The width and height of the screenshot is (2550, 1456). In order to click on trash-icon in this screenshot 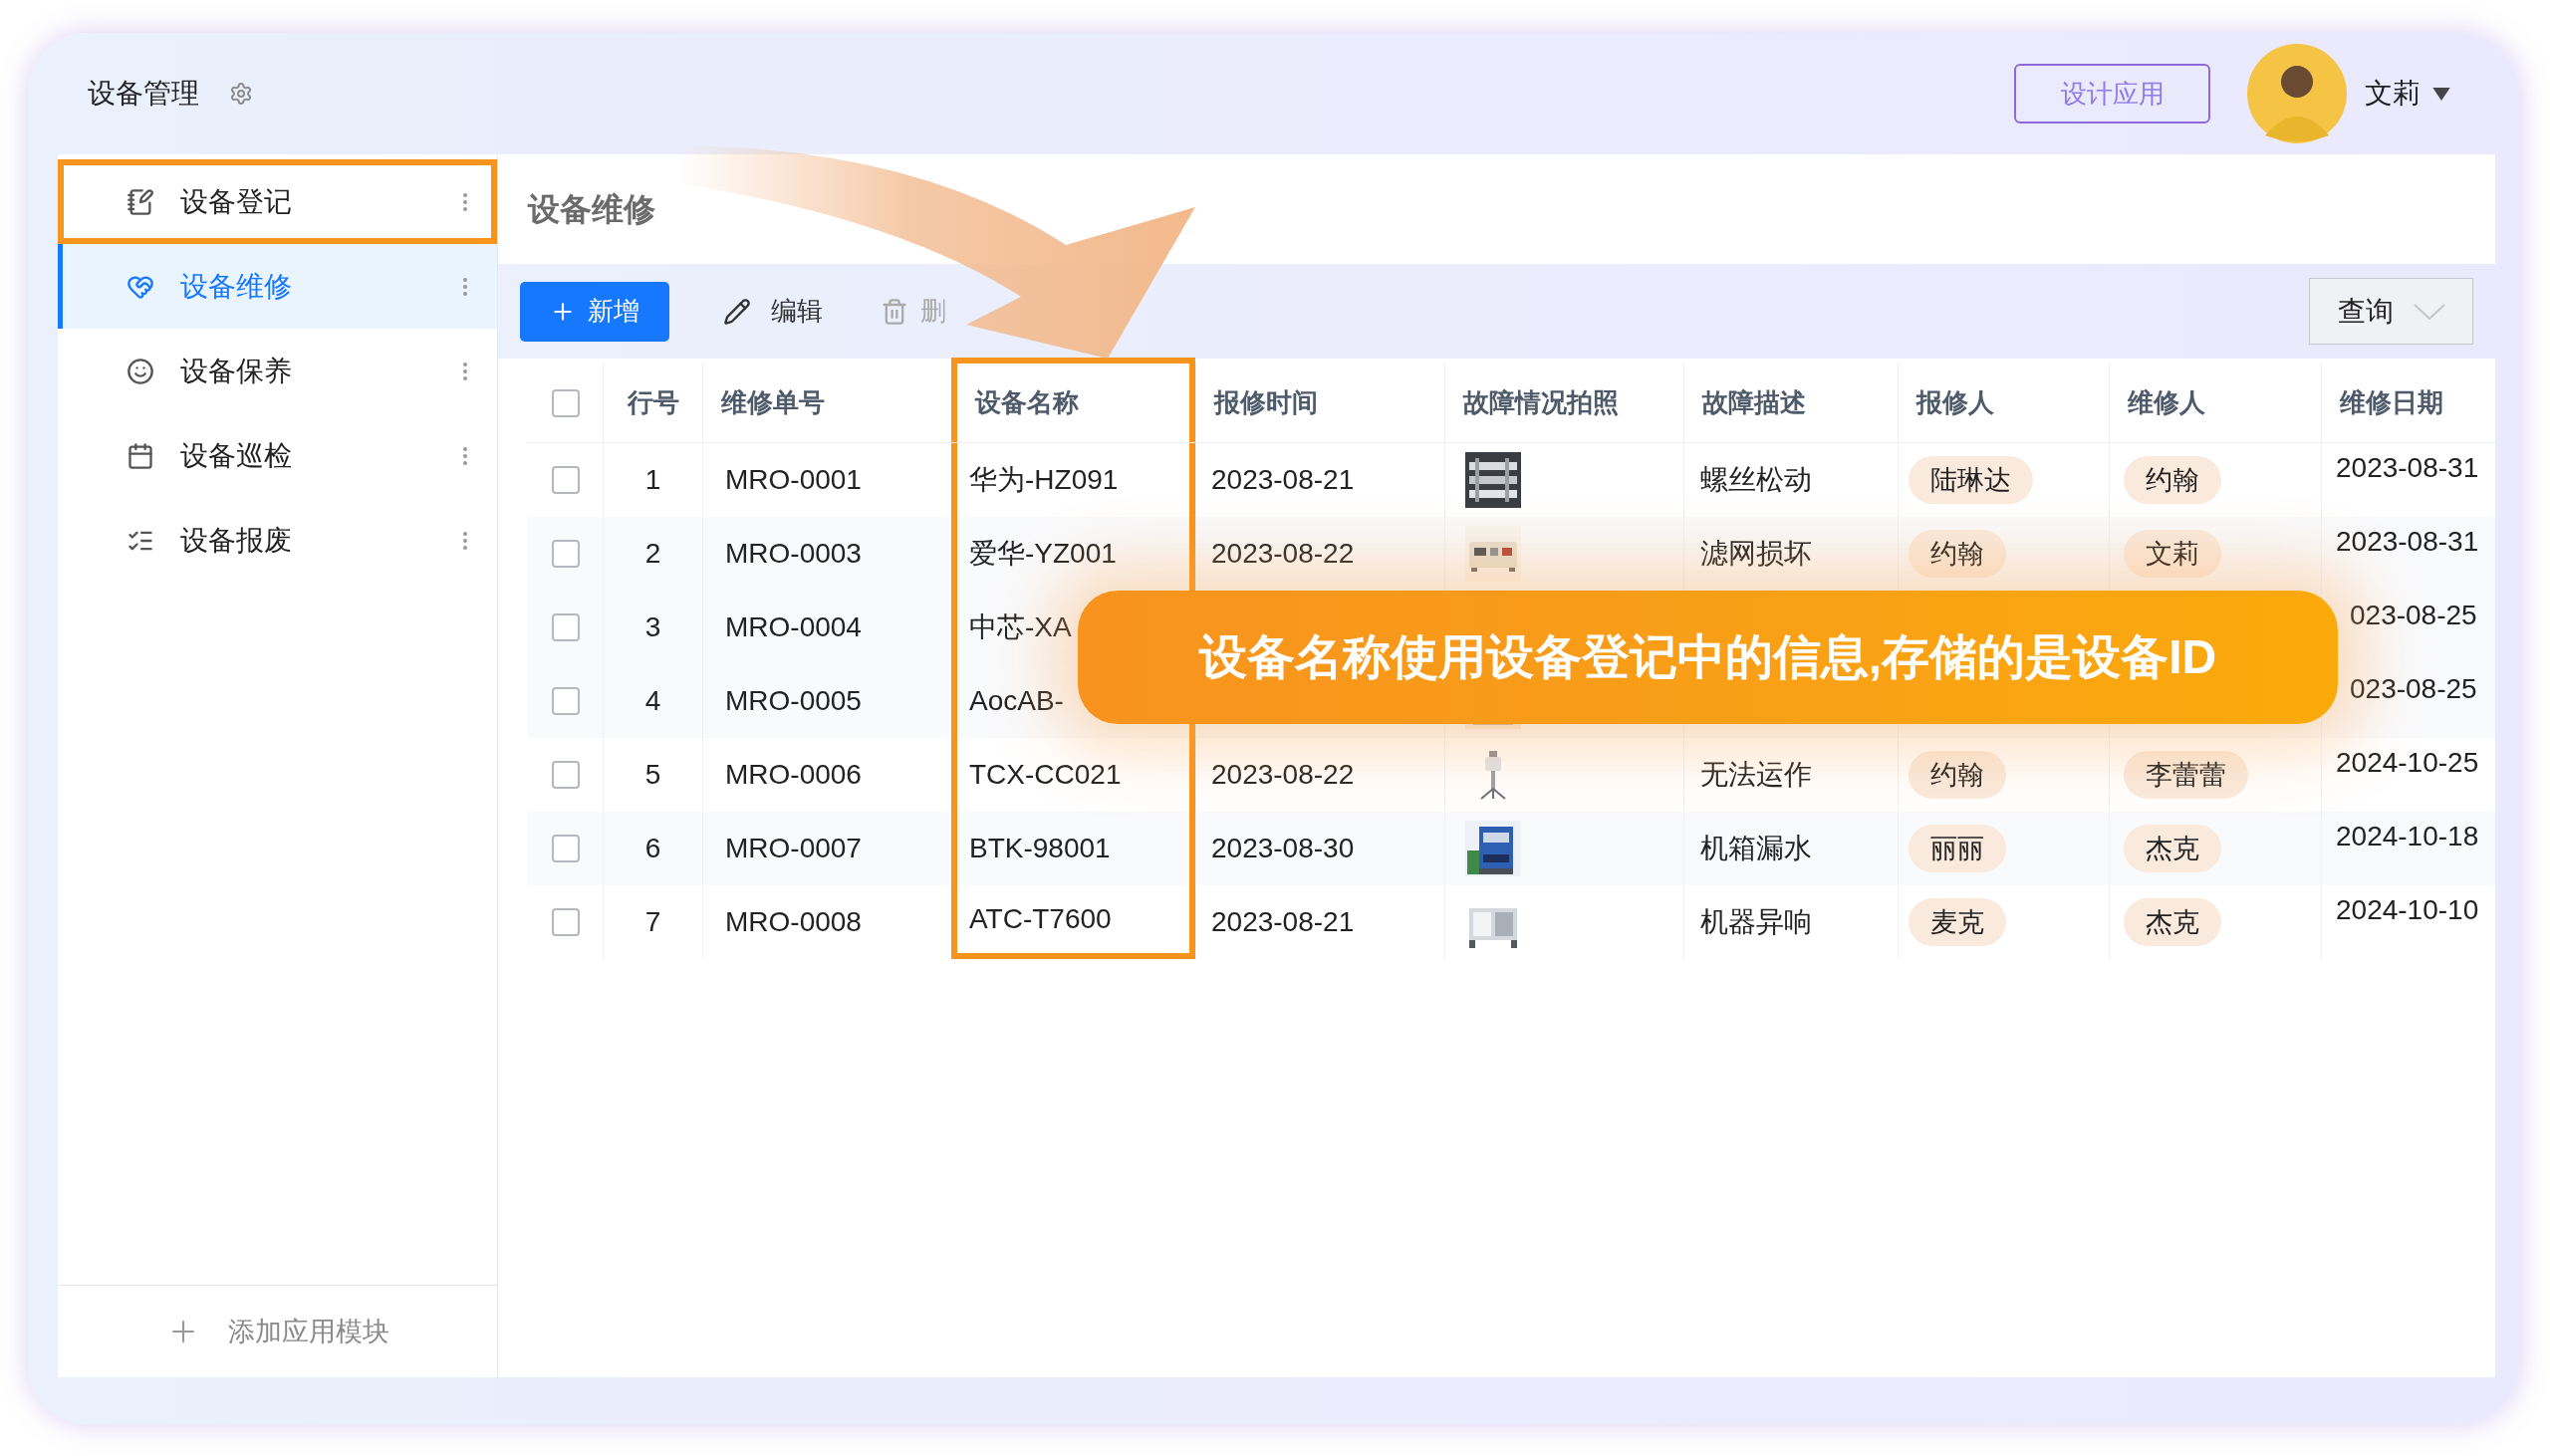, I will do `click(894, 311)`.